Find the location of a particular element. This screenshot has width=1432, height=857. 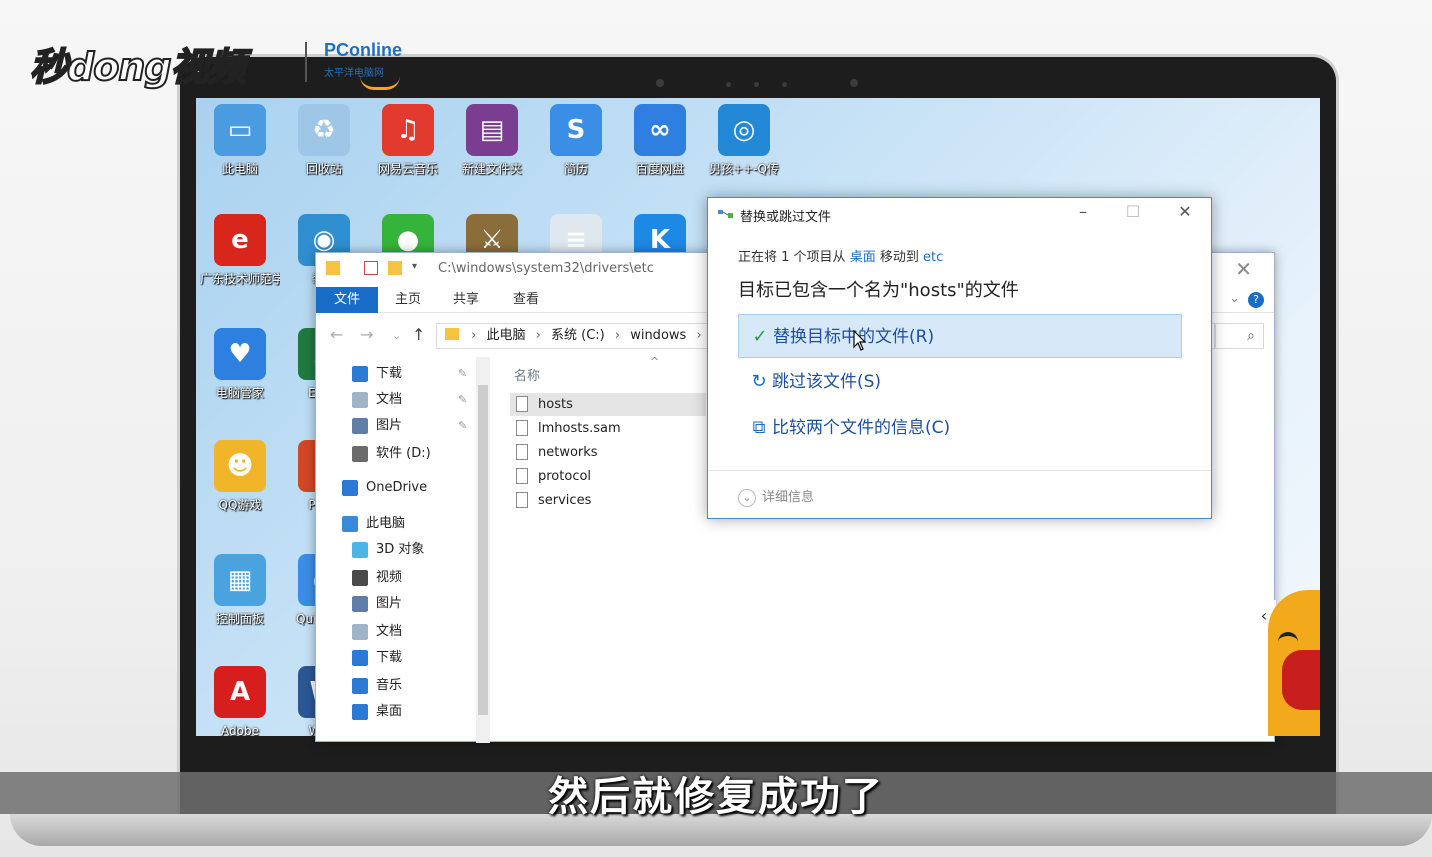

desktop-shortcut: ∞ 百度网盘 is located at coordinates (660, 140).